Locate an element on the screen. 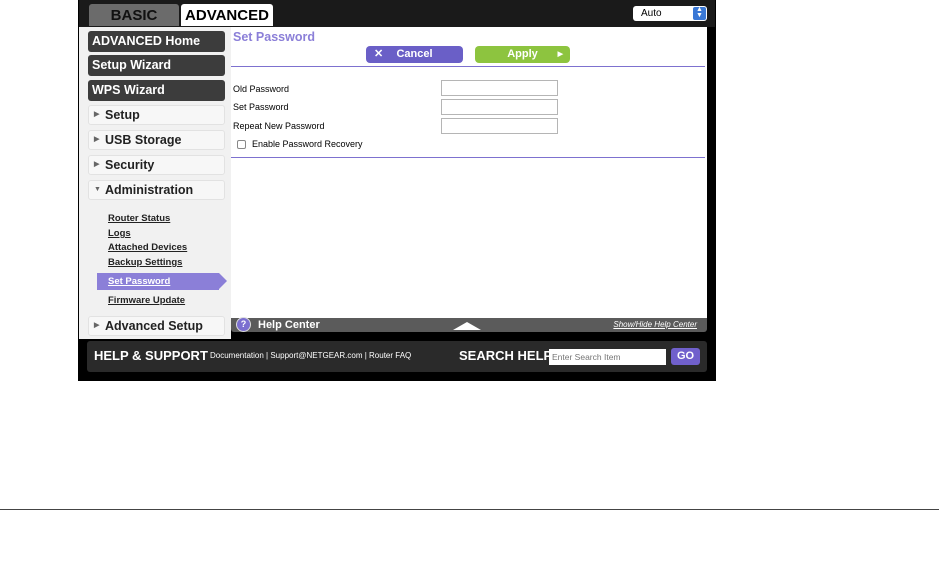 The height and width of the screenshot is (579, 939). sidebar-item-advanced-setup: ▶ Advanced Setup is located at coordinates (156, 326).